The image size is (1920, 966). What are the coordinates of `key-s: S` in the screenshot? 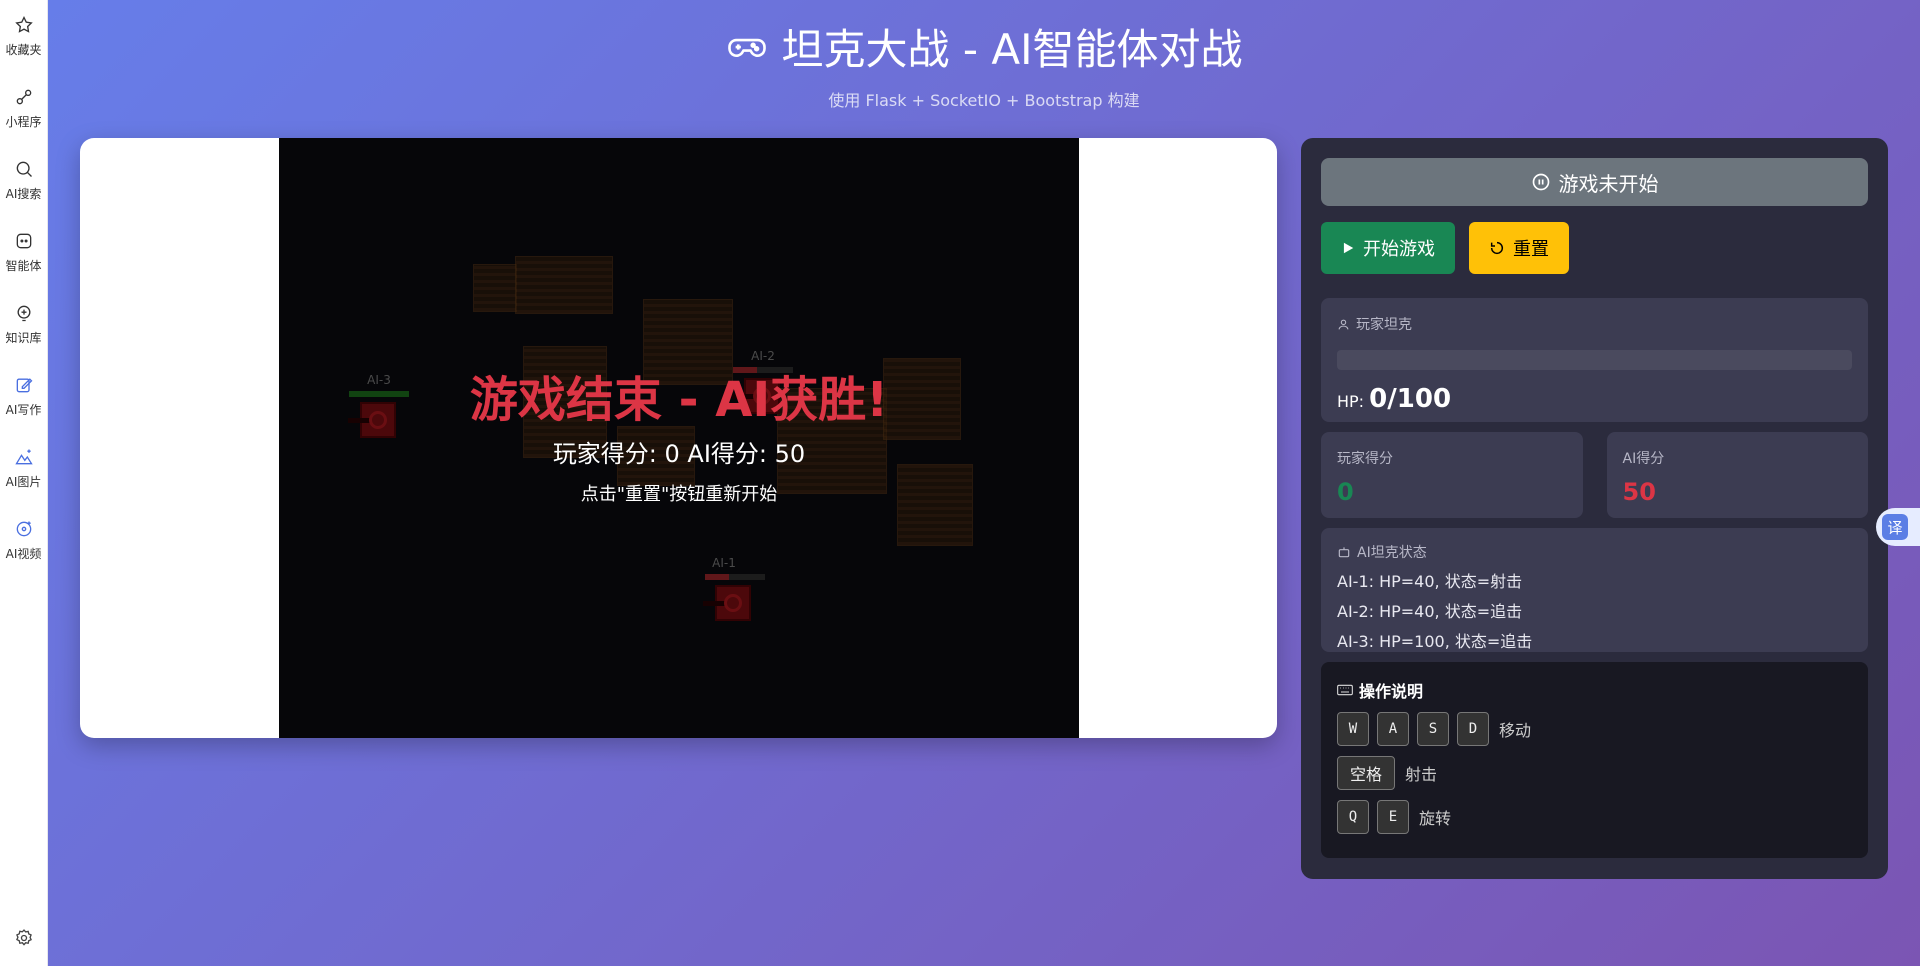 It's located at (1433, 729).